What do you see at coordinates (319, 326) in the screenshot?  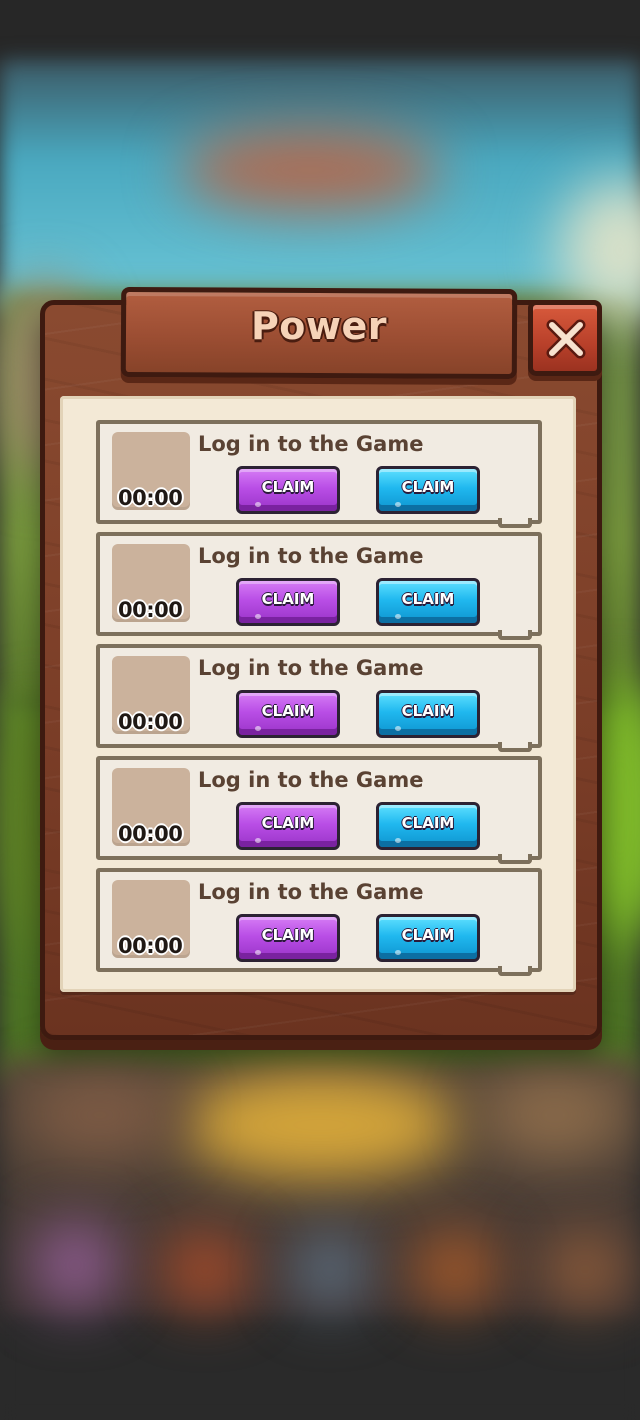 I see `dialog-title: Power` at bounding box center [319, 326].